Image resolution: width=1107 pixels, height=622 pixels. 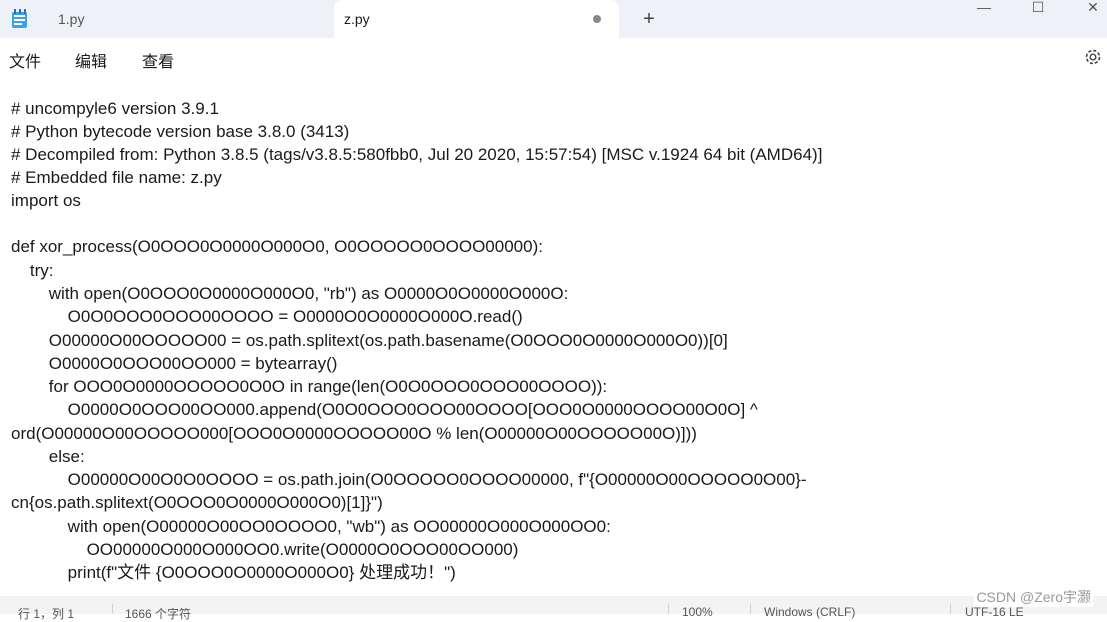 I want to click on watermark: CSDN @Zero宇灏, so click(x=1033, y=597).